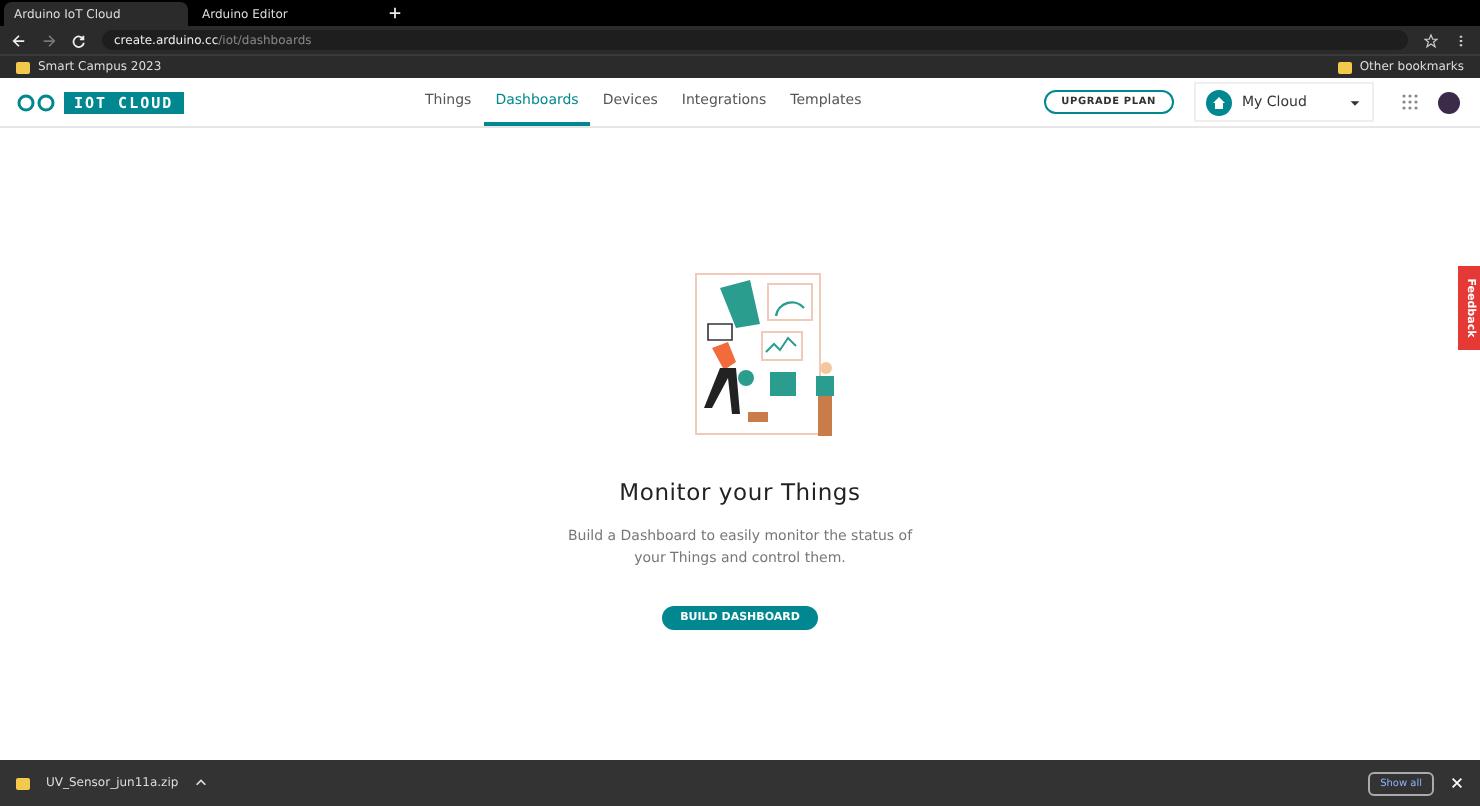  I want to click on new-tab-icon, so click(395, 13).